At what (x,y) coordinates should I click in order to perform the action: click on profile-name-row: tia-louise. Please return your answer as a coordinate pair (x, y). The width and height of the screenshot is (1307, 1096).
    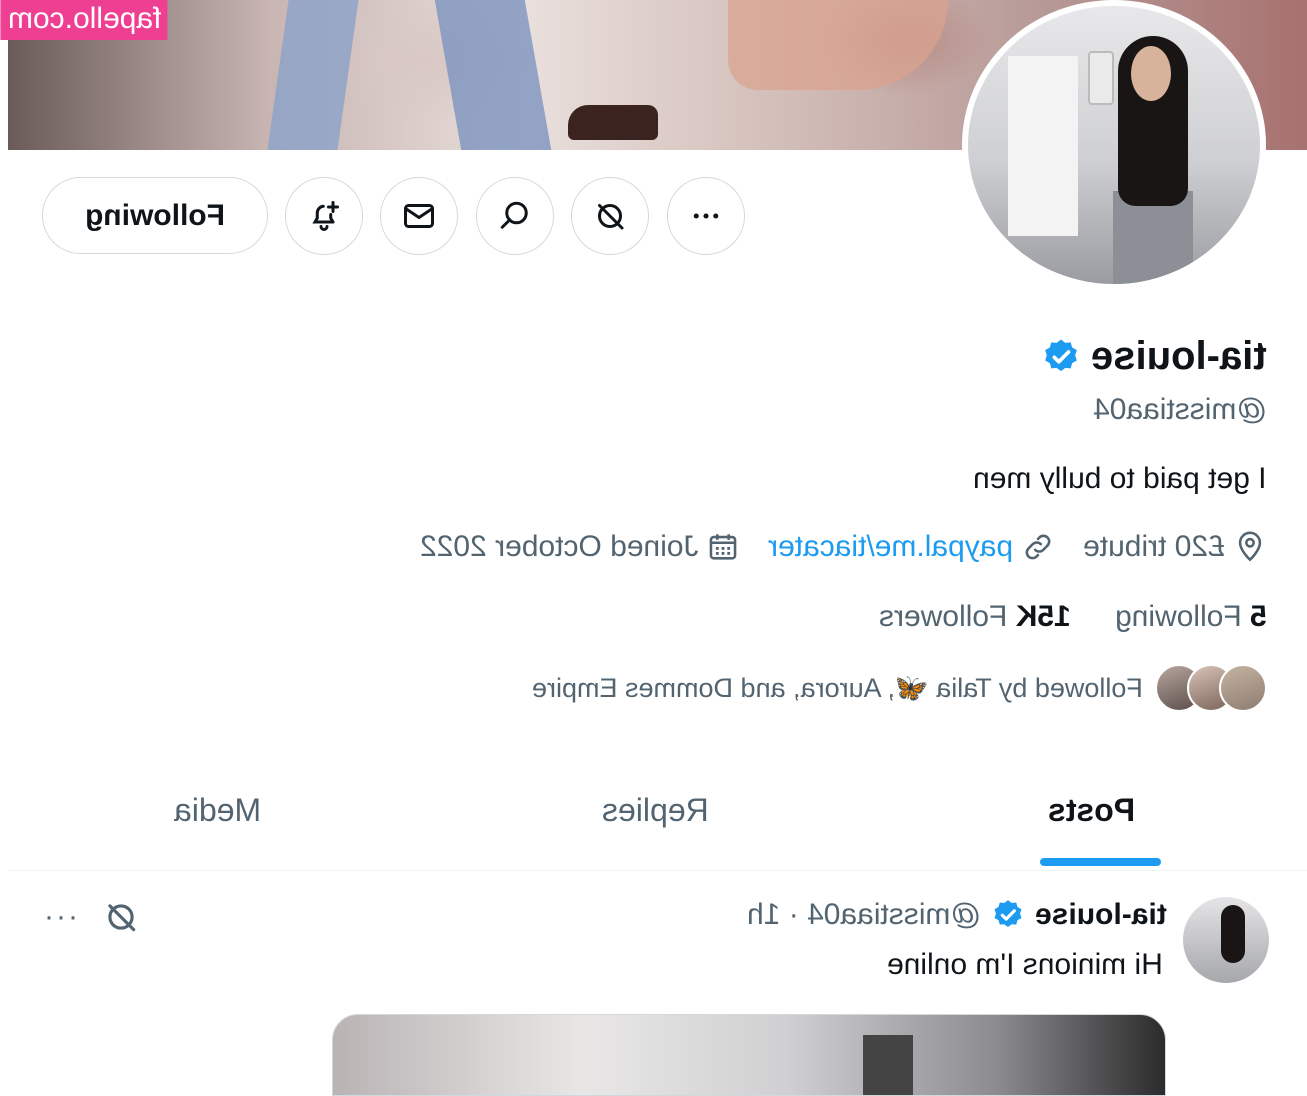
    Looking at the image, I should click on (1154, 356).